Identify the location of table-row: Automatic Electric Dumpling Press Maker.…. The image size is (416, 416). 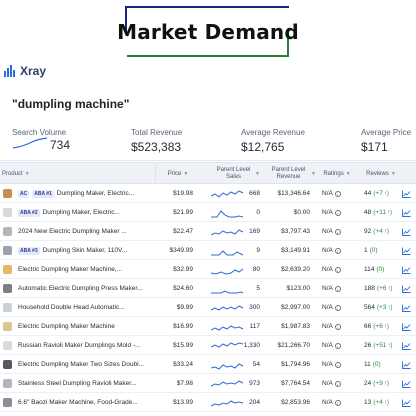
(208, 288).